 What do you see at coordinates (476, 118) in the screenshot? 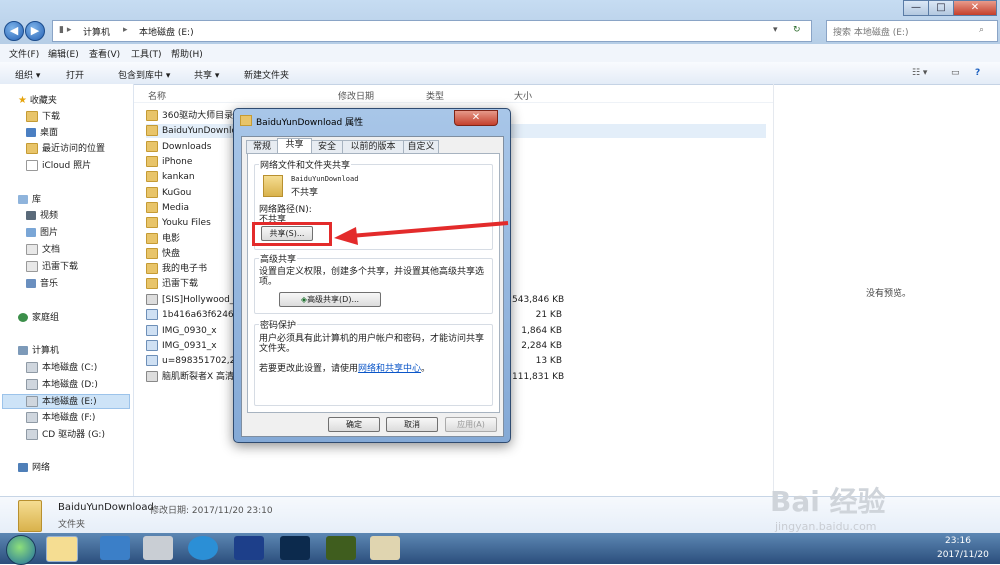
I see `dialog-close-button: ✕` at bounding box center [476, 118].